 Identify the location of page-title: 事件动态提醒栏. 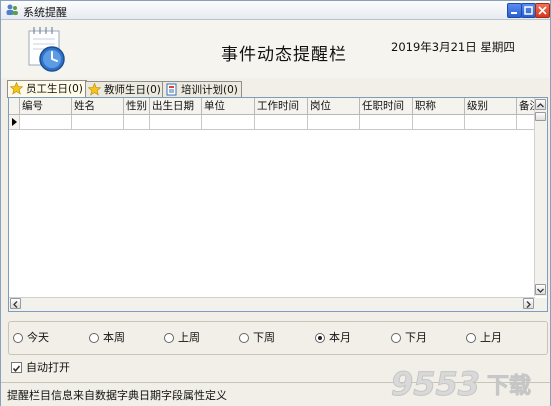
(284, 55).